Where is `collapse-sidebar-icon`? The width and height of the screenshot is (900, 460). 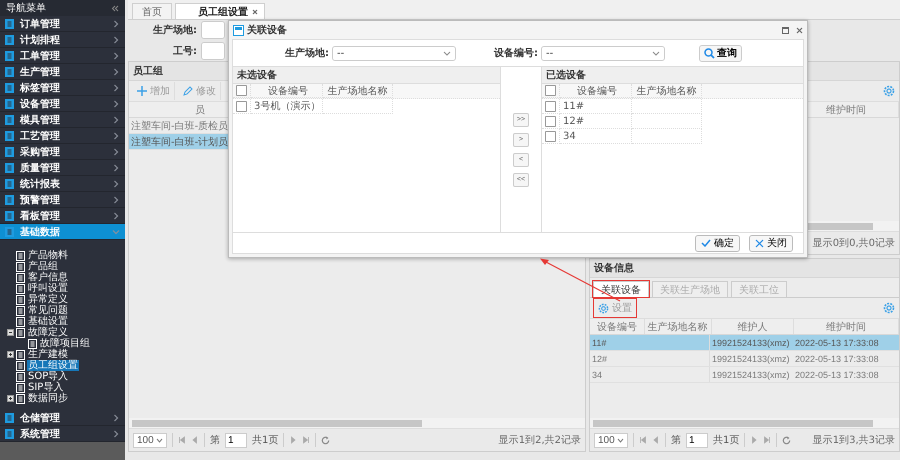
collapse-sidebar-icon is located at coordinates (115, 8).